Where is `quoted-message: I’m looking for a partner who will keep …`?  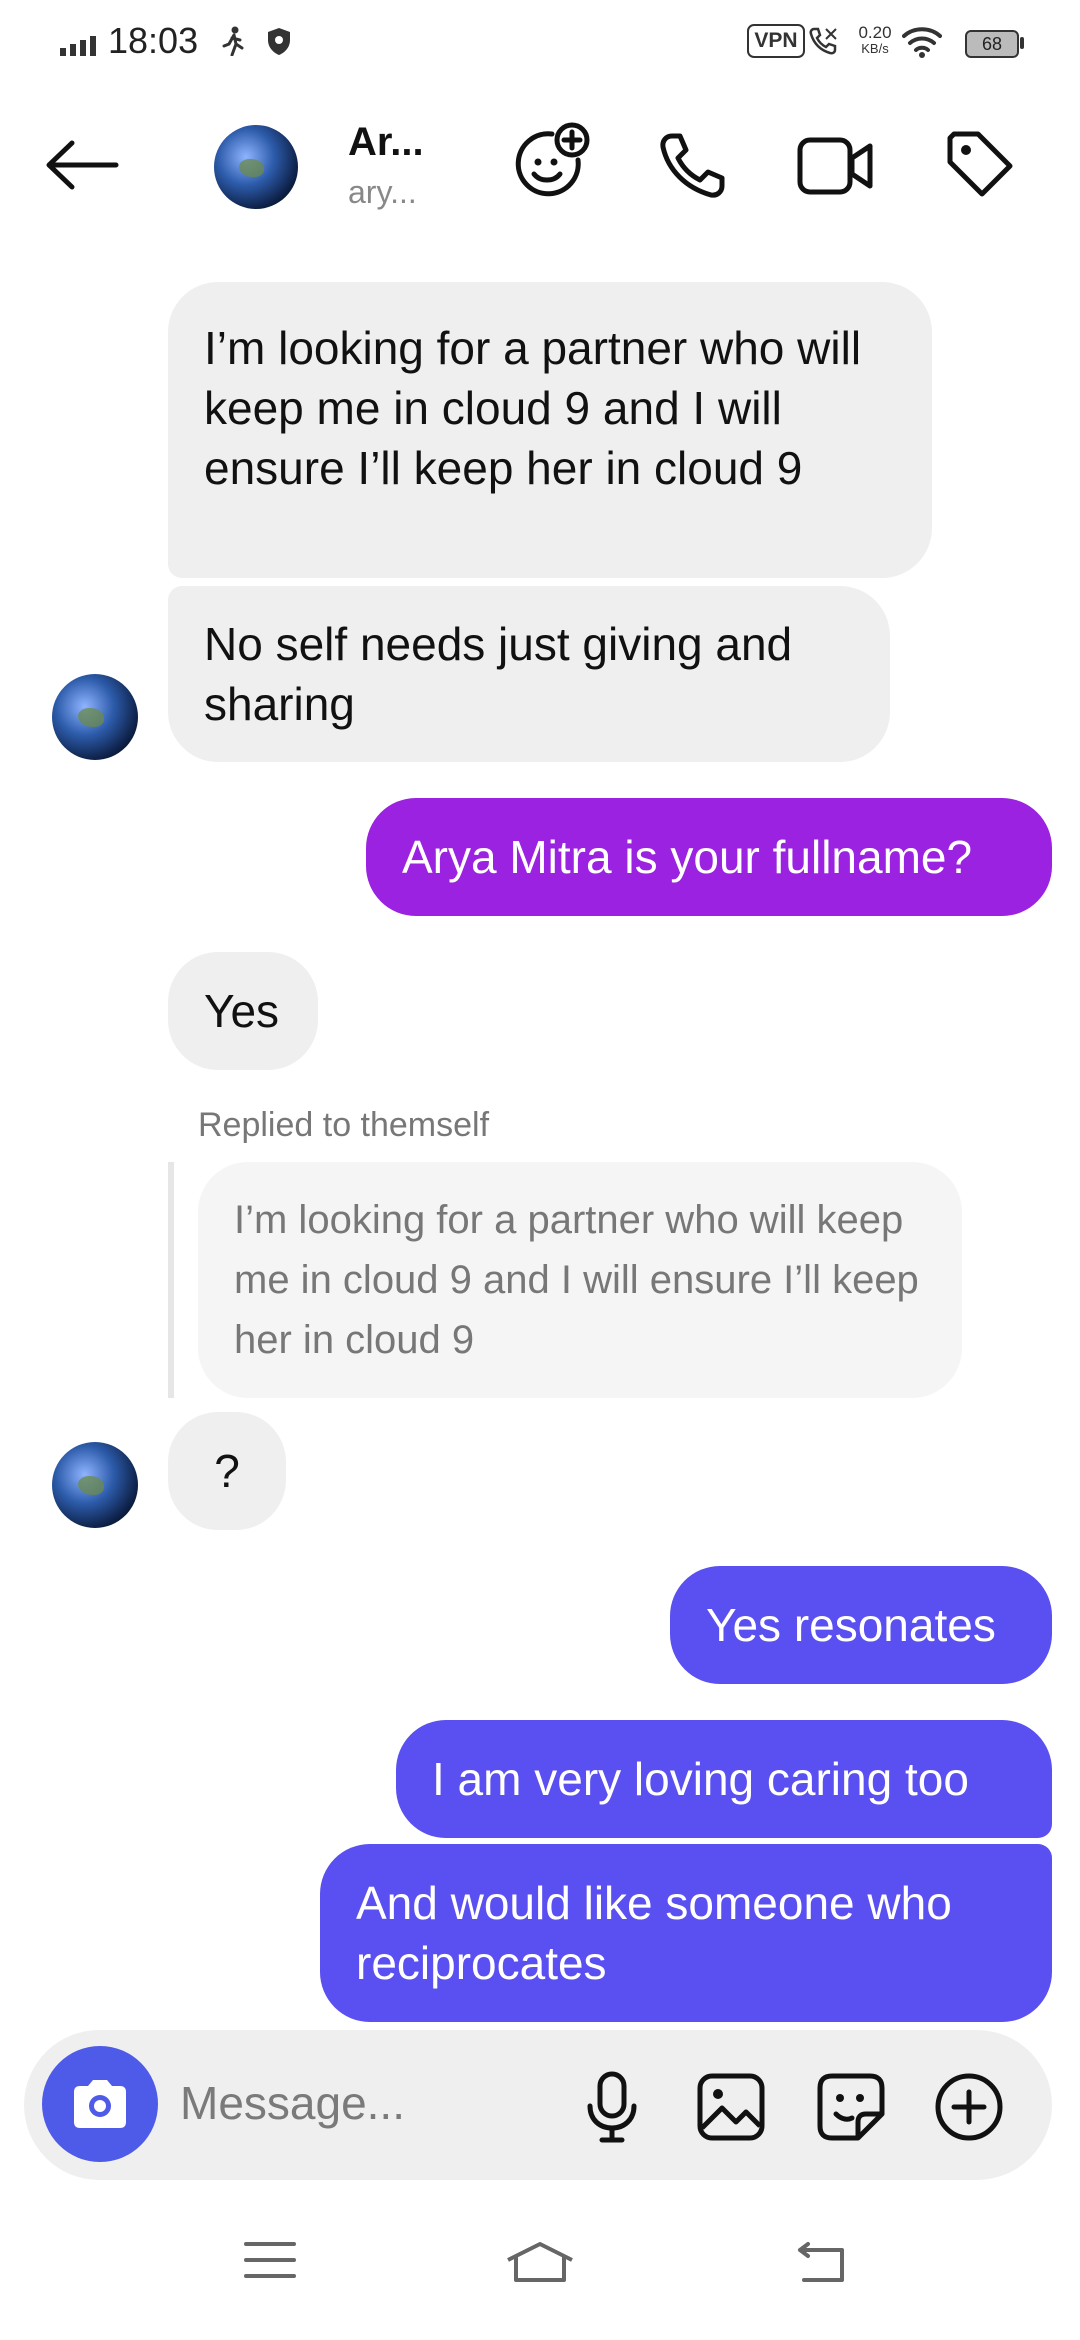
quoted-message: I’m looking for a partner who will keep … is located at coordinates (580, 1280).